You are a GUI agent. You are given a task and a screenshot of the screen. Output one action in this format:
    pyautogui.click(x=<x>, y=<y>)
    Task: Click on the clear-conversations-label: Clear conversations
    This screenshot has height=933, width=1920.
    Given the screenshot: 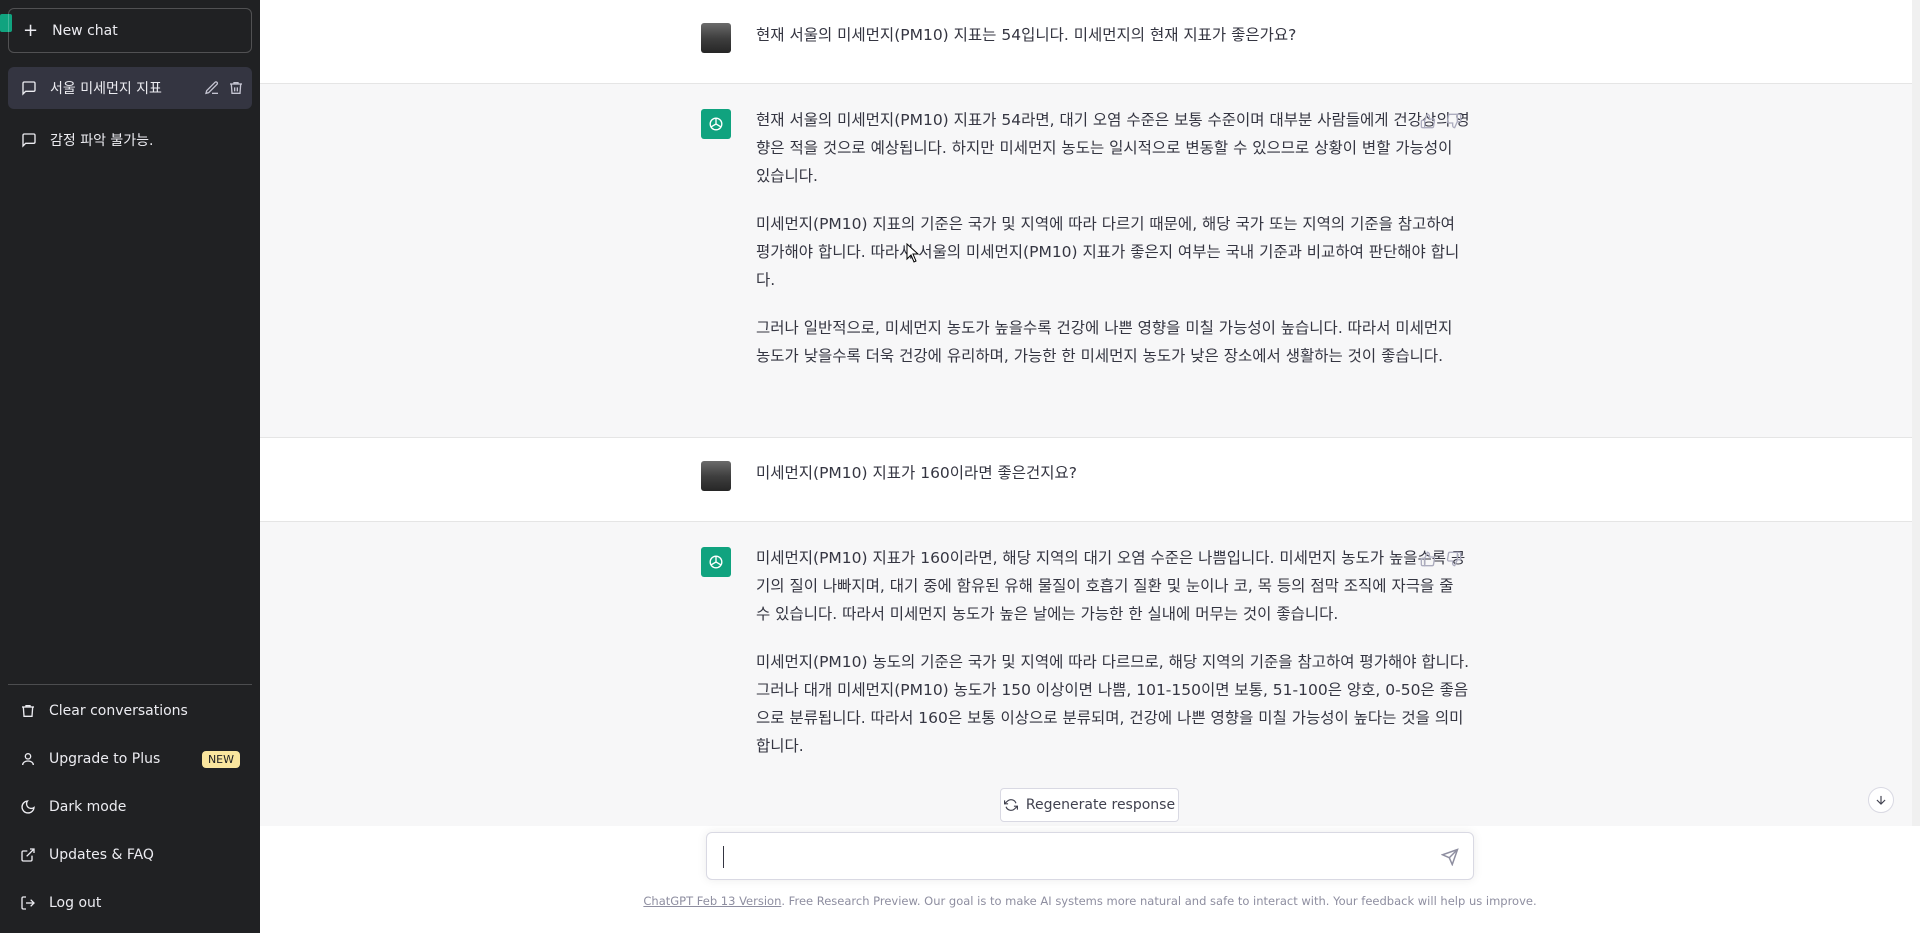 What is the action you would take?
    pyautogui.click(x=118, y=711)
    